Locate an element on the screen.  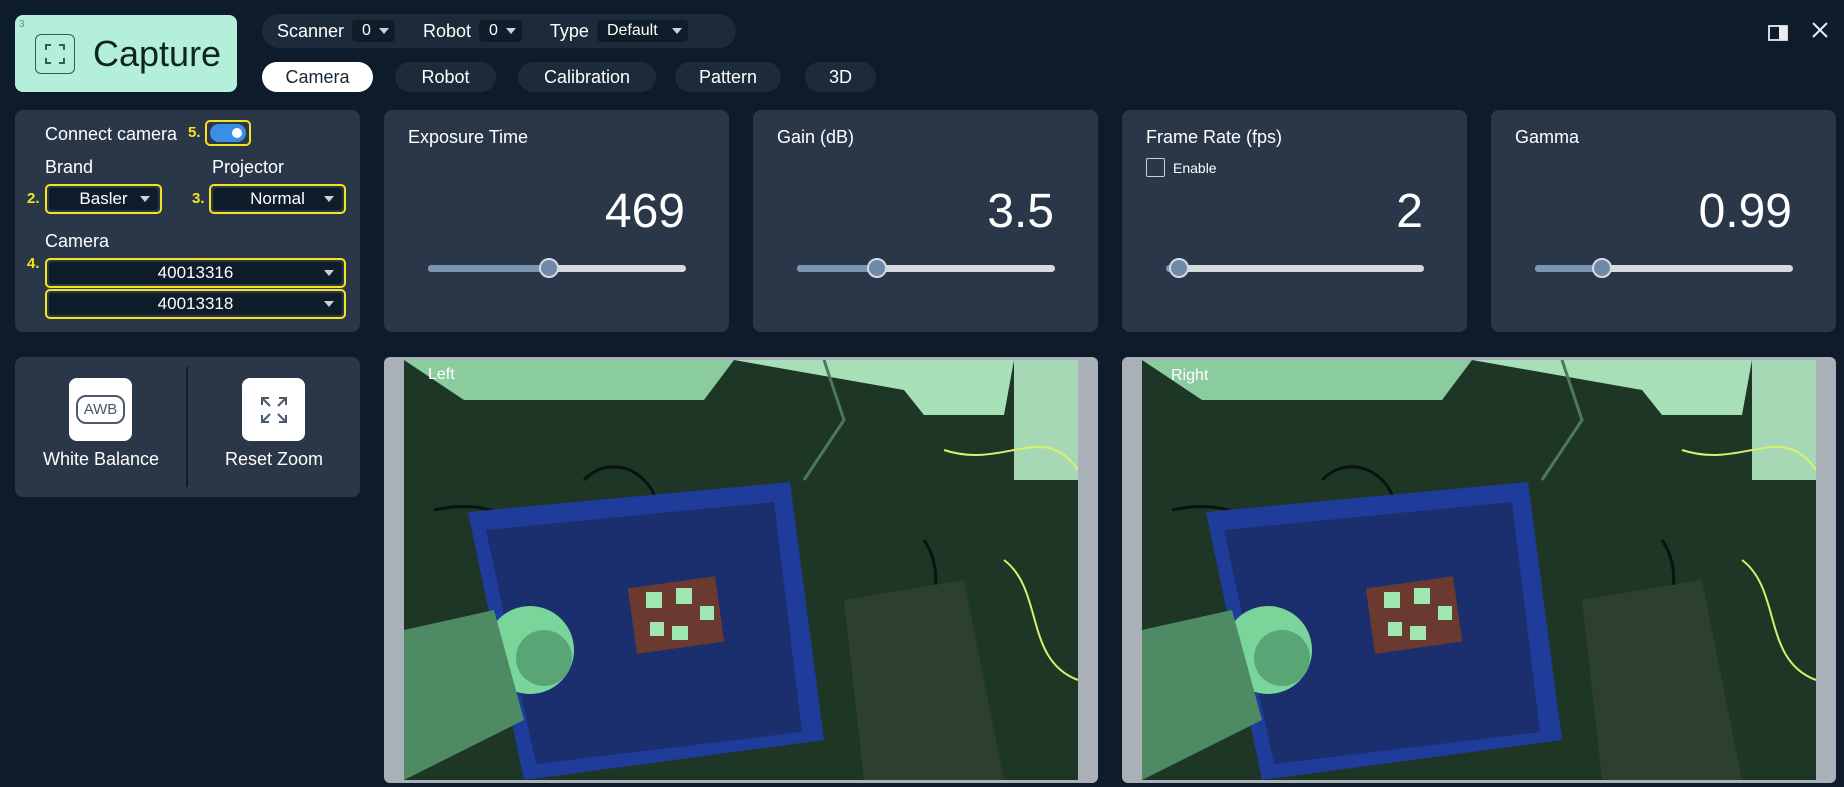
exposure-panel: Exposure Time 469 is located at coordinates (556, 221).